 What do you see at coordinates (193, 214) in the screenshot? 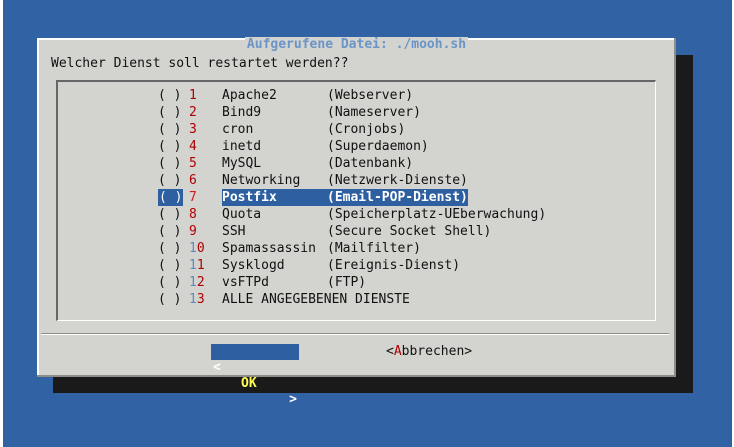
I see `item-number: 8` at bounding box center [193, 214].